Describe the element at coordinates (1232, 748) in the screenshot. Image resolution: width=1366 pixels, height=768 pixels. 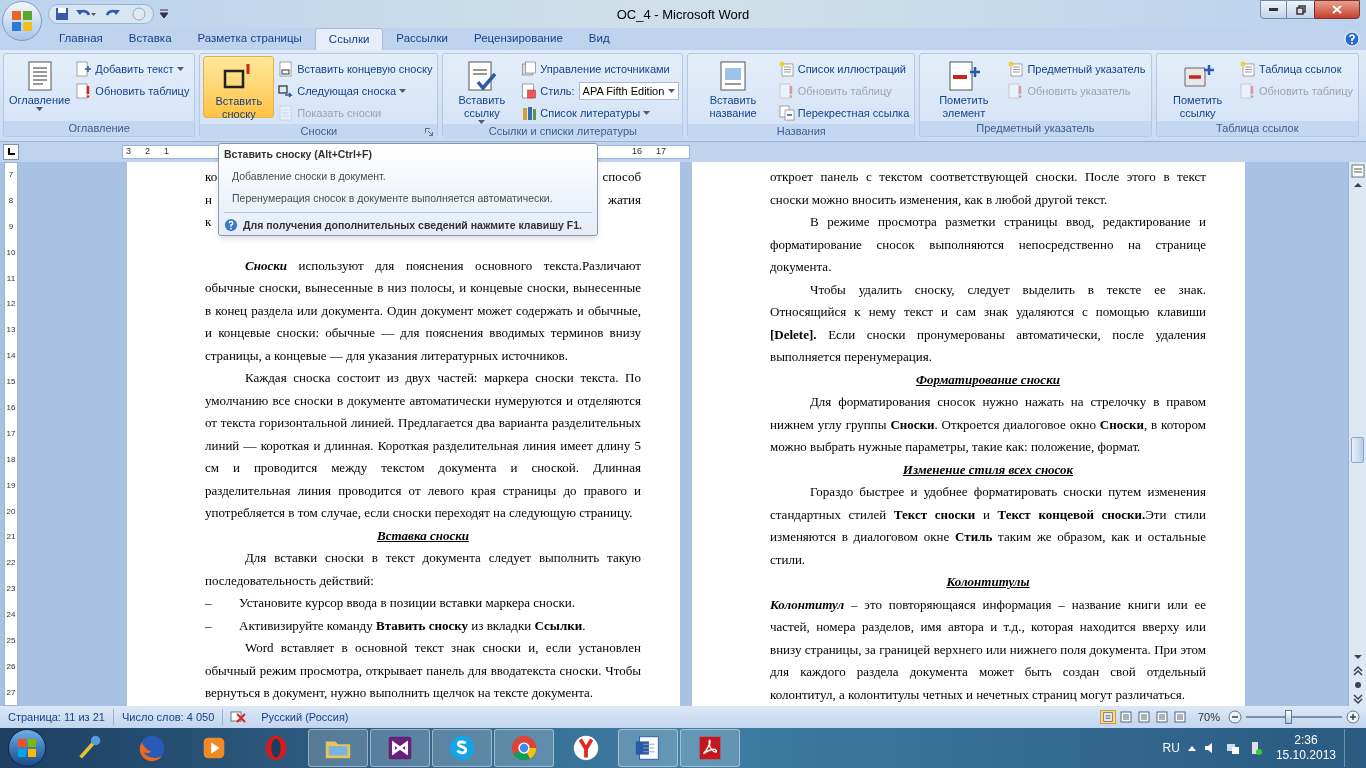
I see `network-icon` at that location.